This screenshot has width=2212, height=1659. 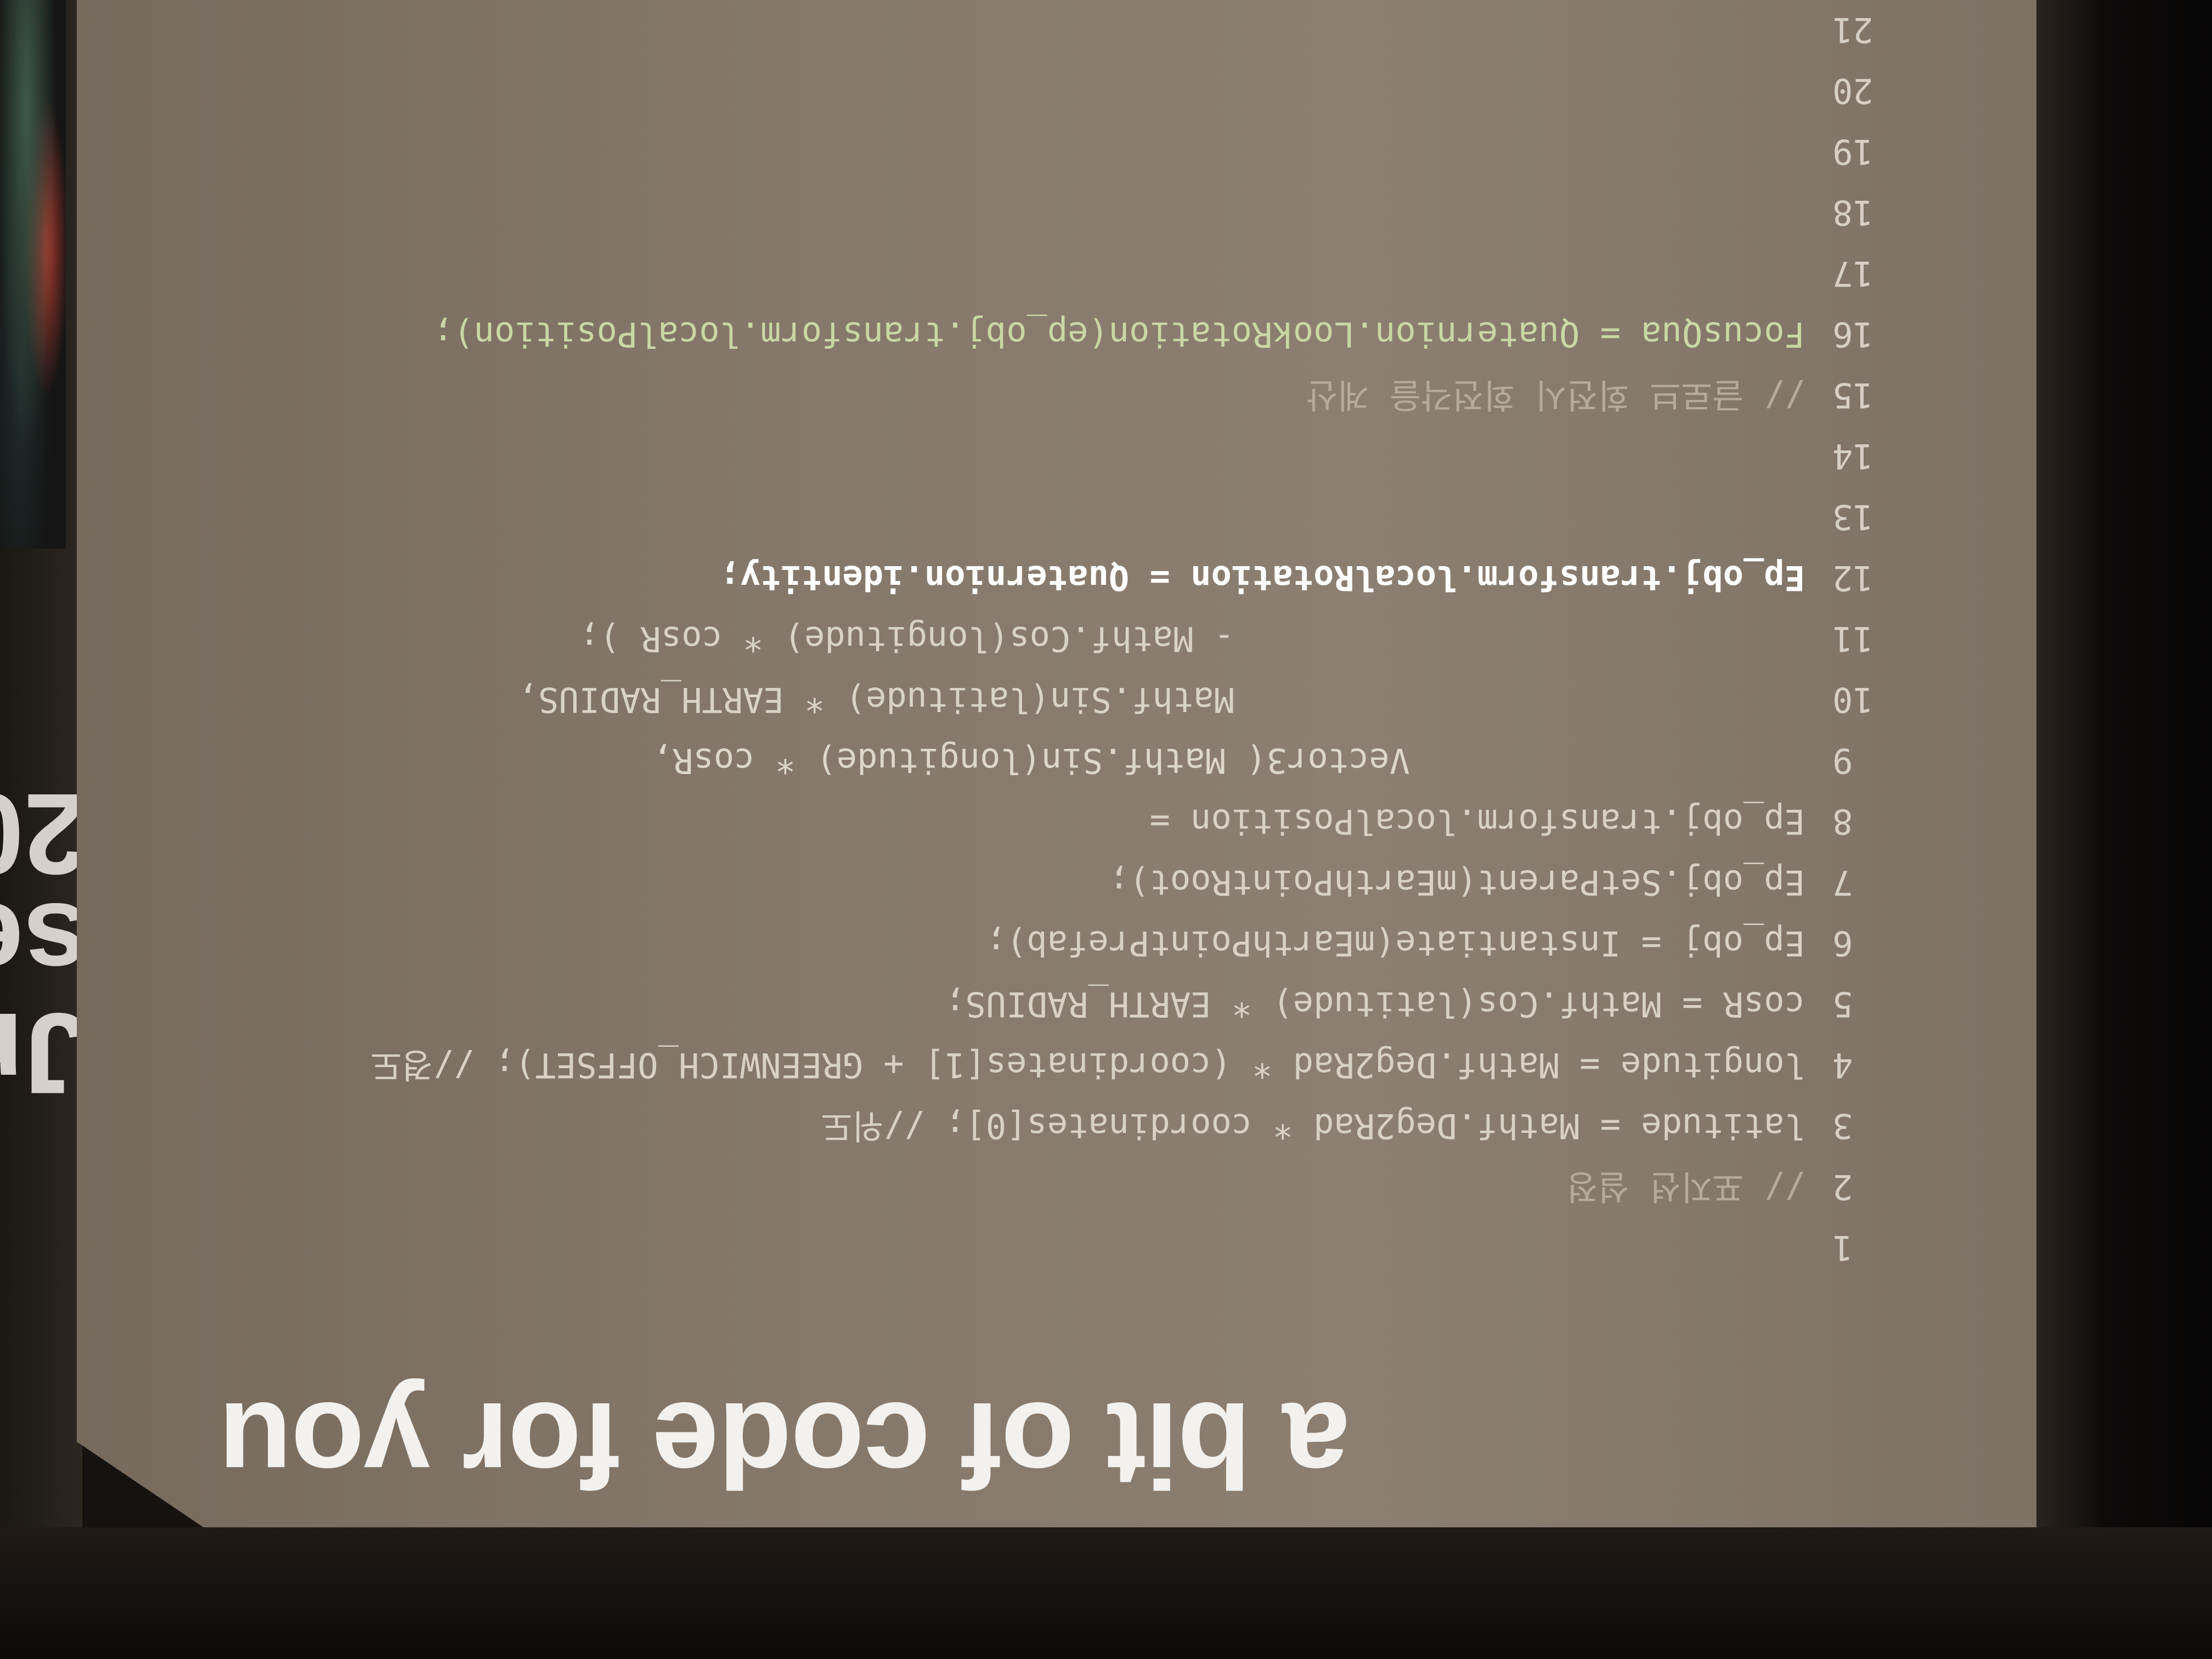 I want to click on line-number: 3, so click(x=1843, y=1126).